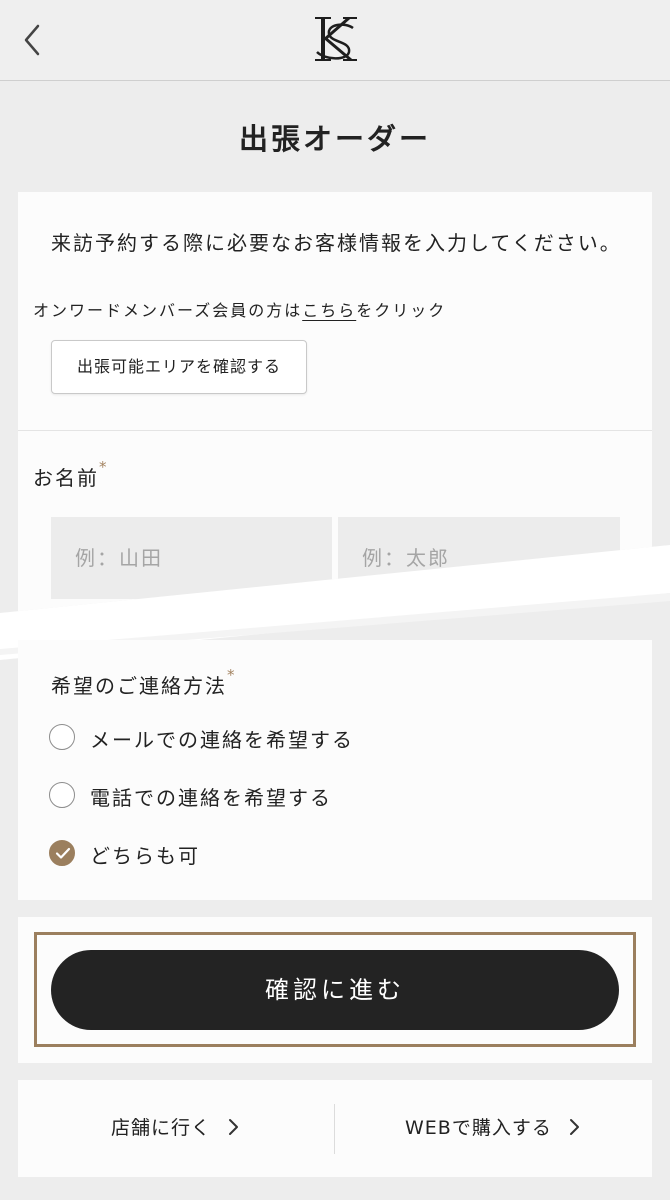  Describe the element at coordinates (401, 310) in the screenshot. I see `member-suffix: をクリック` at that location.